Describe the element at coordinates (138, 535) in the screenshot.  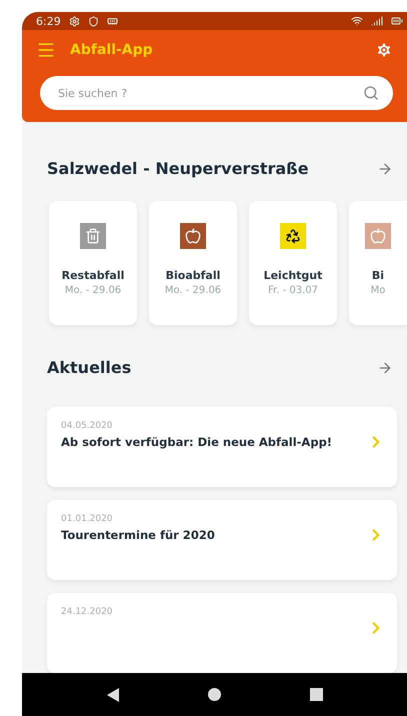
I see `news-title: Tourentermine für 2020` at that location.